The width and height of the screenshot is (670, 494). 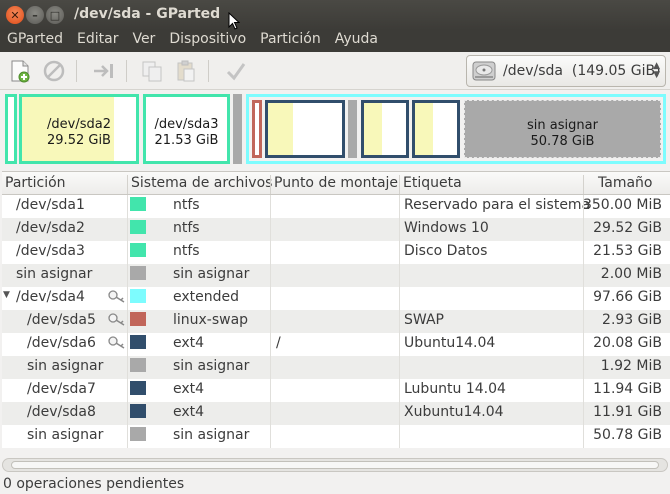 What do you see at coordinates (385, 129) in the screenshot?
I see `graph-partition-sda7` at bounding box center [385, 129].